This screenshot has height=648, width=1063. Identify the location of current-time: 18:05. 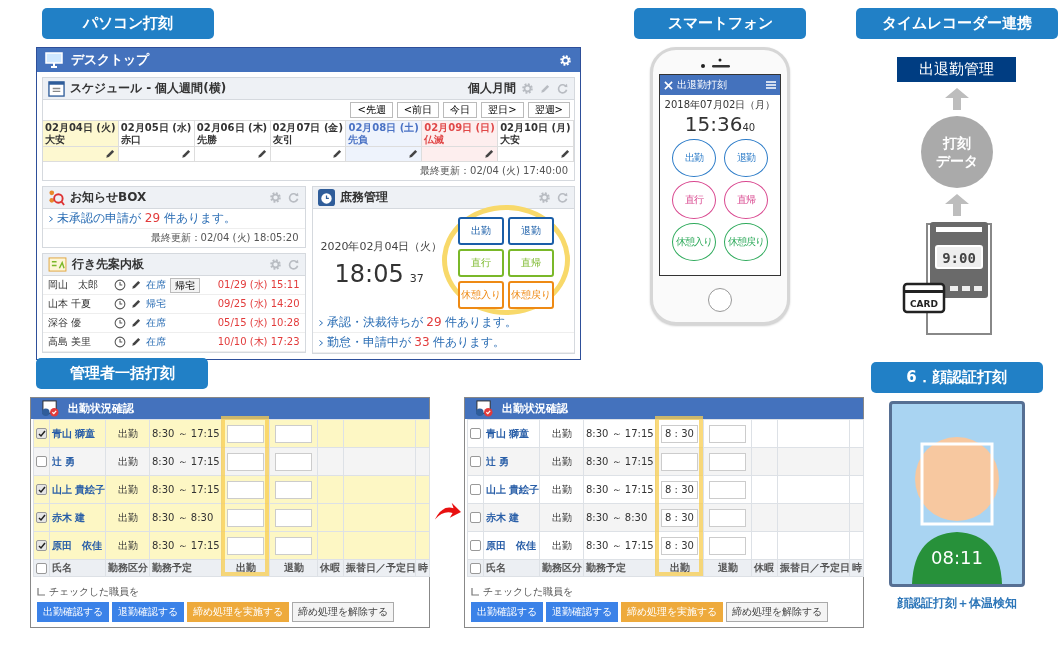
(369, 273).